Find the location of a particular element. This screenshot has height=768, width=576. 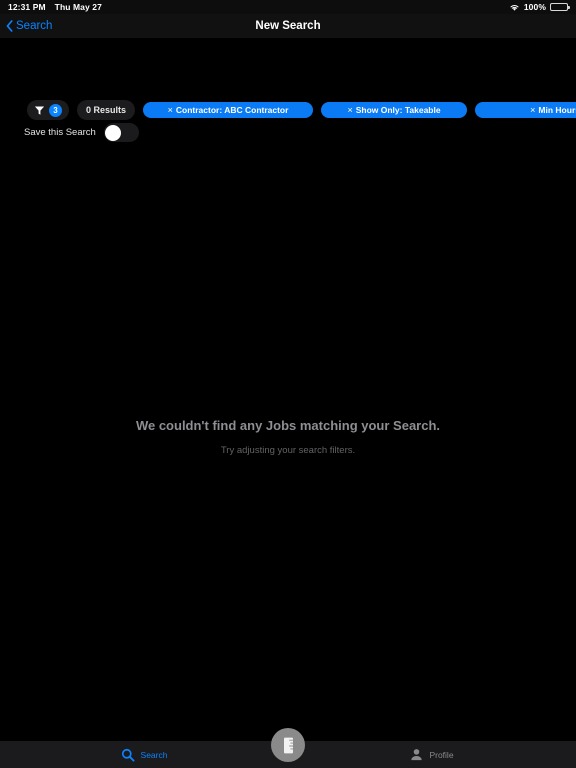

filter-chip-label: Show Only: Takeable is located at coordinates (398, 110).